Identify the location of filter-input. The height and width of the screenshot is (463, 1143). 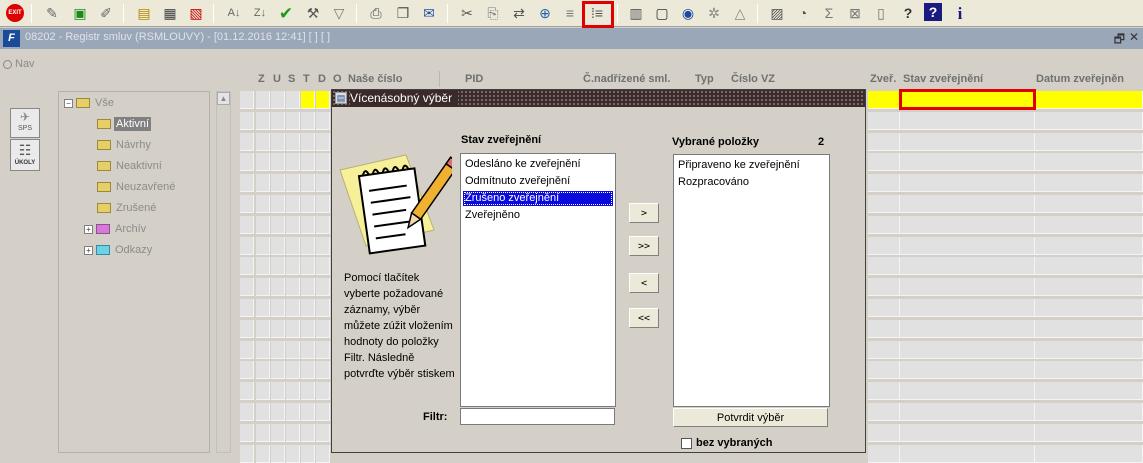
(537, 416).